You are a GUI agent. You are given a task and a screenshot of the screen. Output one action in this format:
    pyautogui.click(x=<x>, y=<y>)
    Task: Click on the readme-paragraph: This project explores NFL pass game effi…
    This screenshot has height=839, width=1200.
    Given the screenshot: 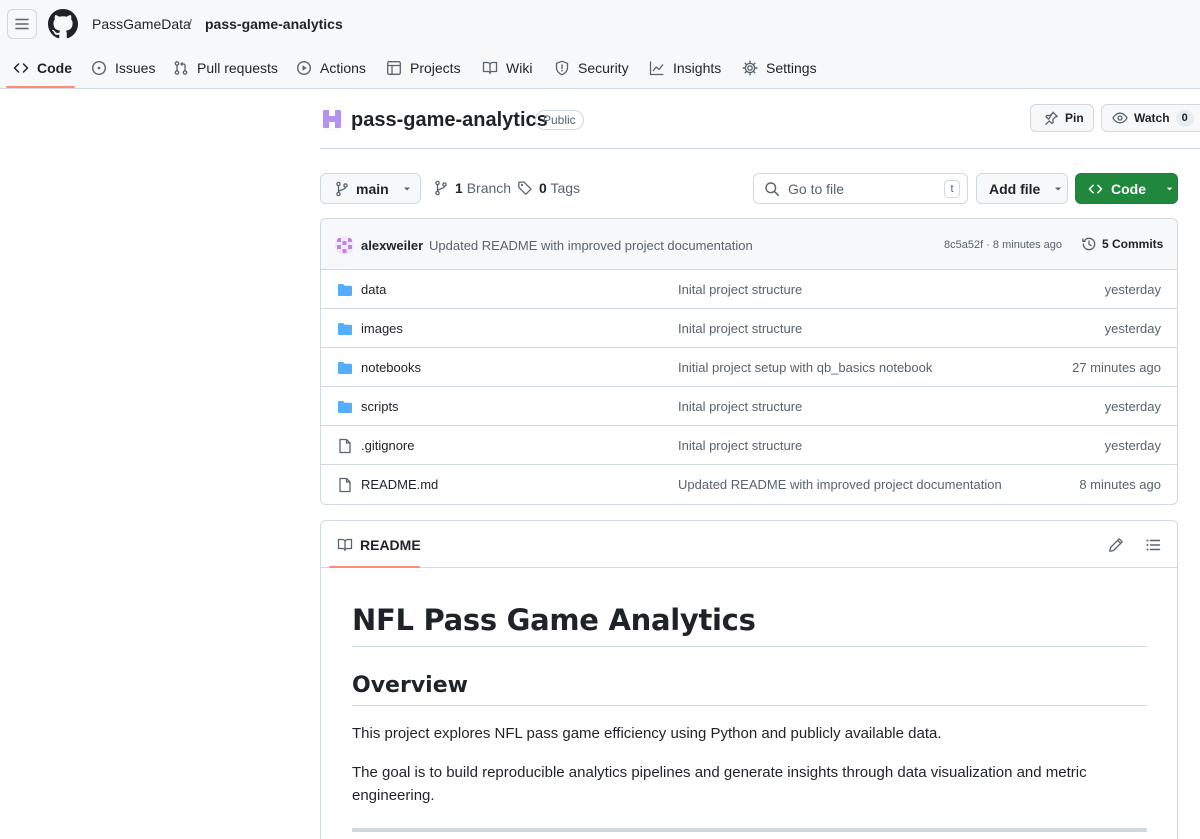 What is the action you would take?
    pyautogui.click(x=647, y=733)
    